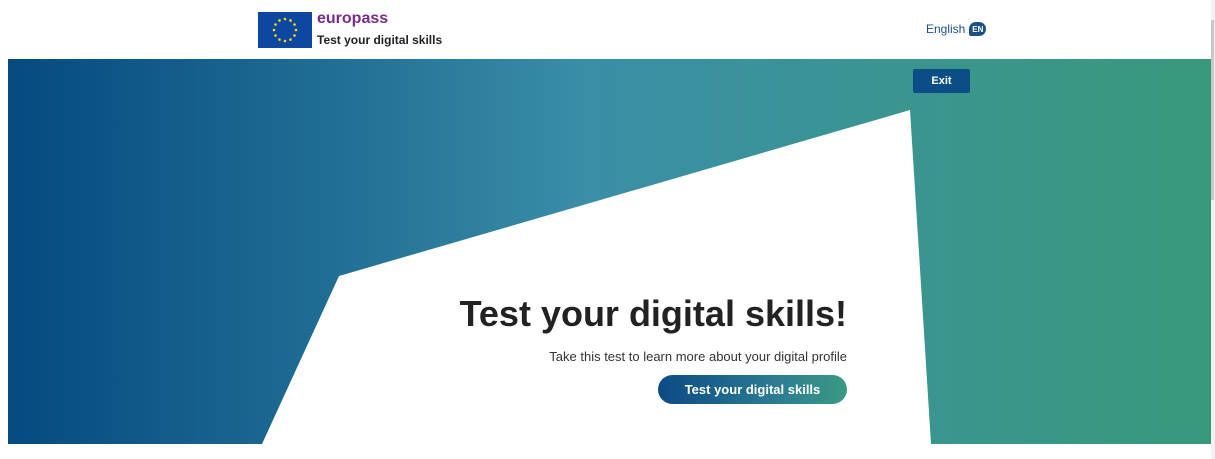  Describe the element at coordinates (285, 30) in the screenshot. I see `eu-flag-icon` at that location.